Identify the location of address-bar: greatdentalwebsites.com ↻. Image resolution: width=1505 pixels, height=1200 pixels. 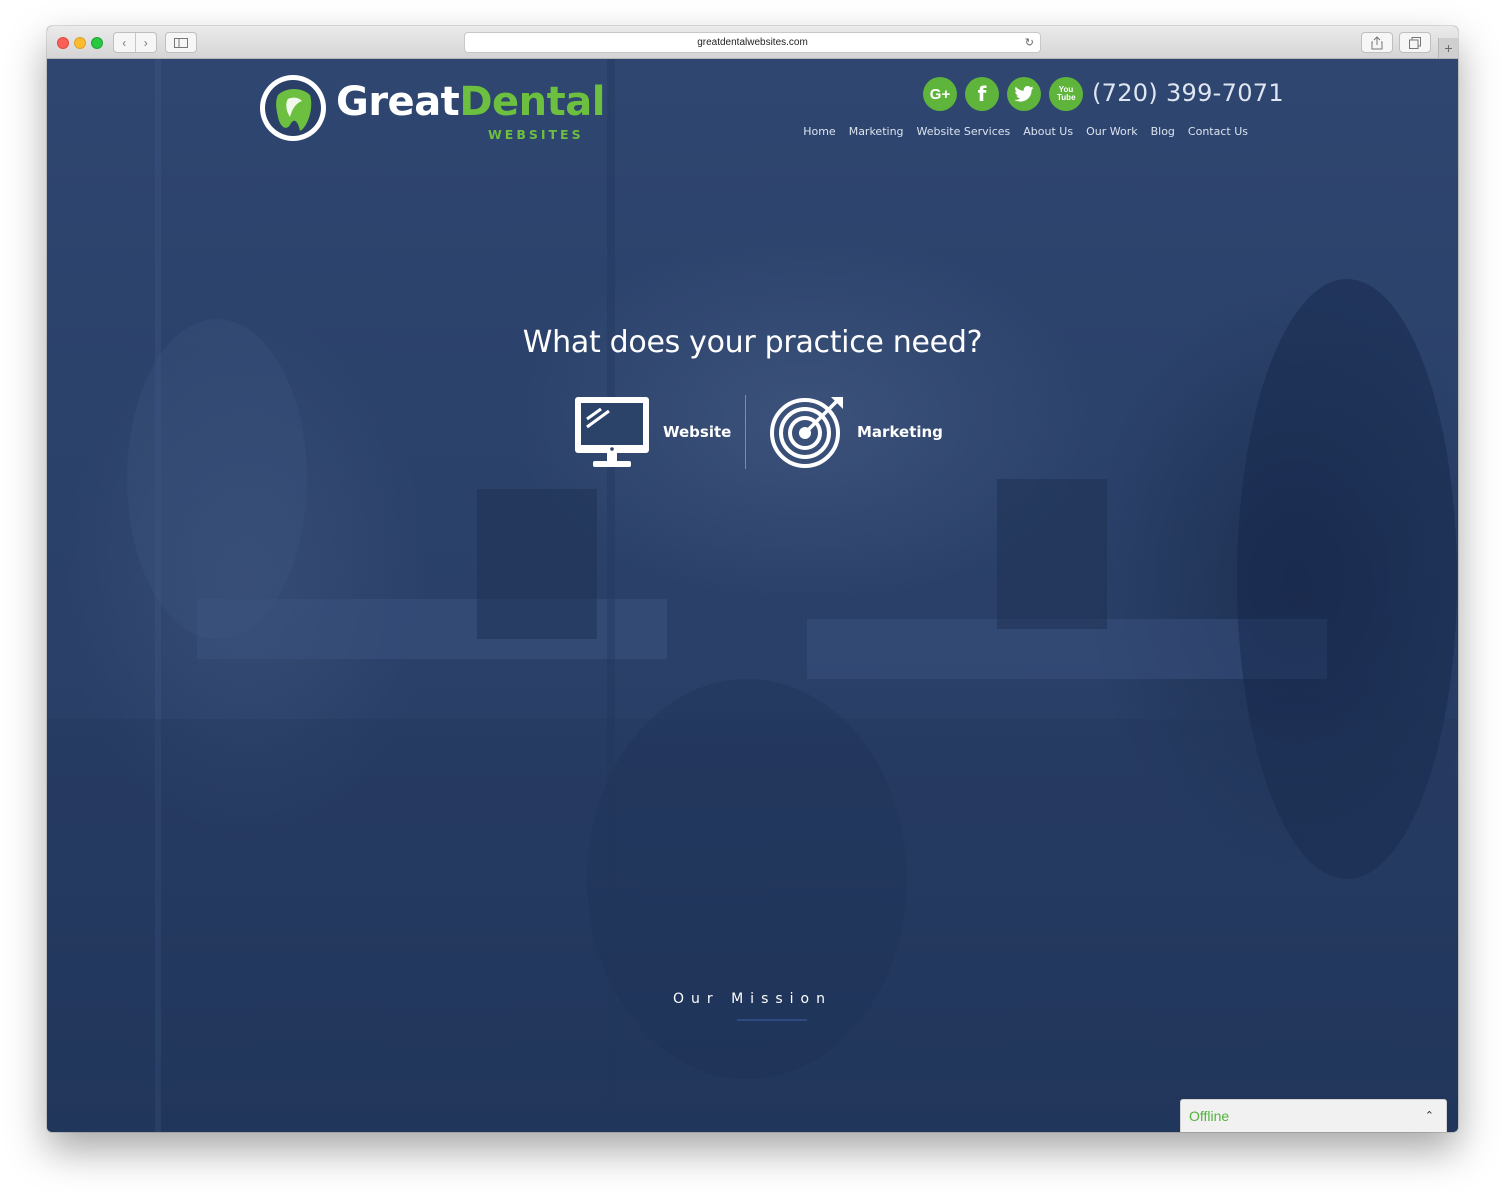
(752, 42).